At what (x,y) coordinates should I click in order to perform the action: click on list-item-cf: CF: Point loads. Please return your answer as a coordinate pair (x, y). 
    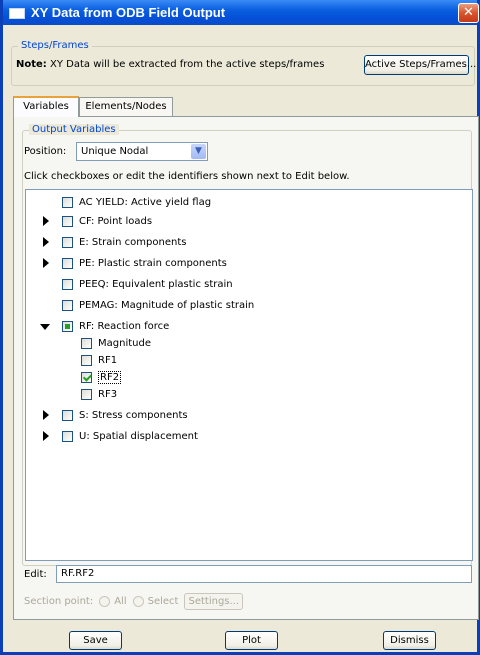
    Looking at the image, I should click on (107, 221).